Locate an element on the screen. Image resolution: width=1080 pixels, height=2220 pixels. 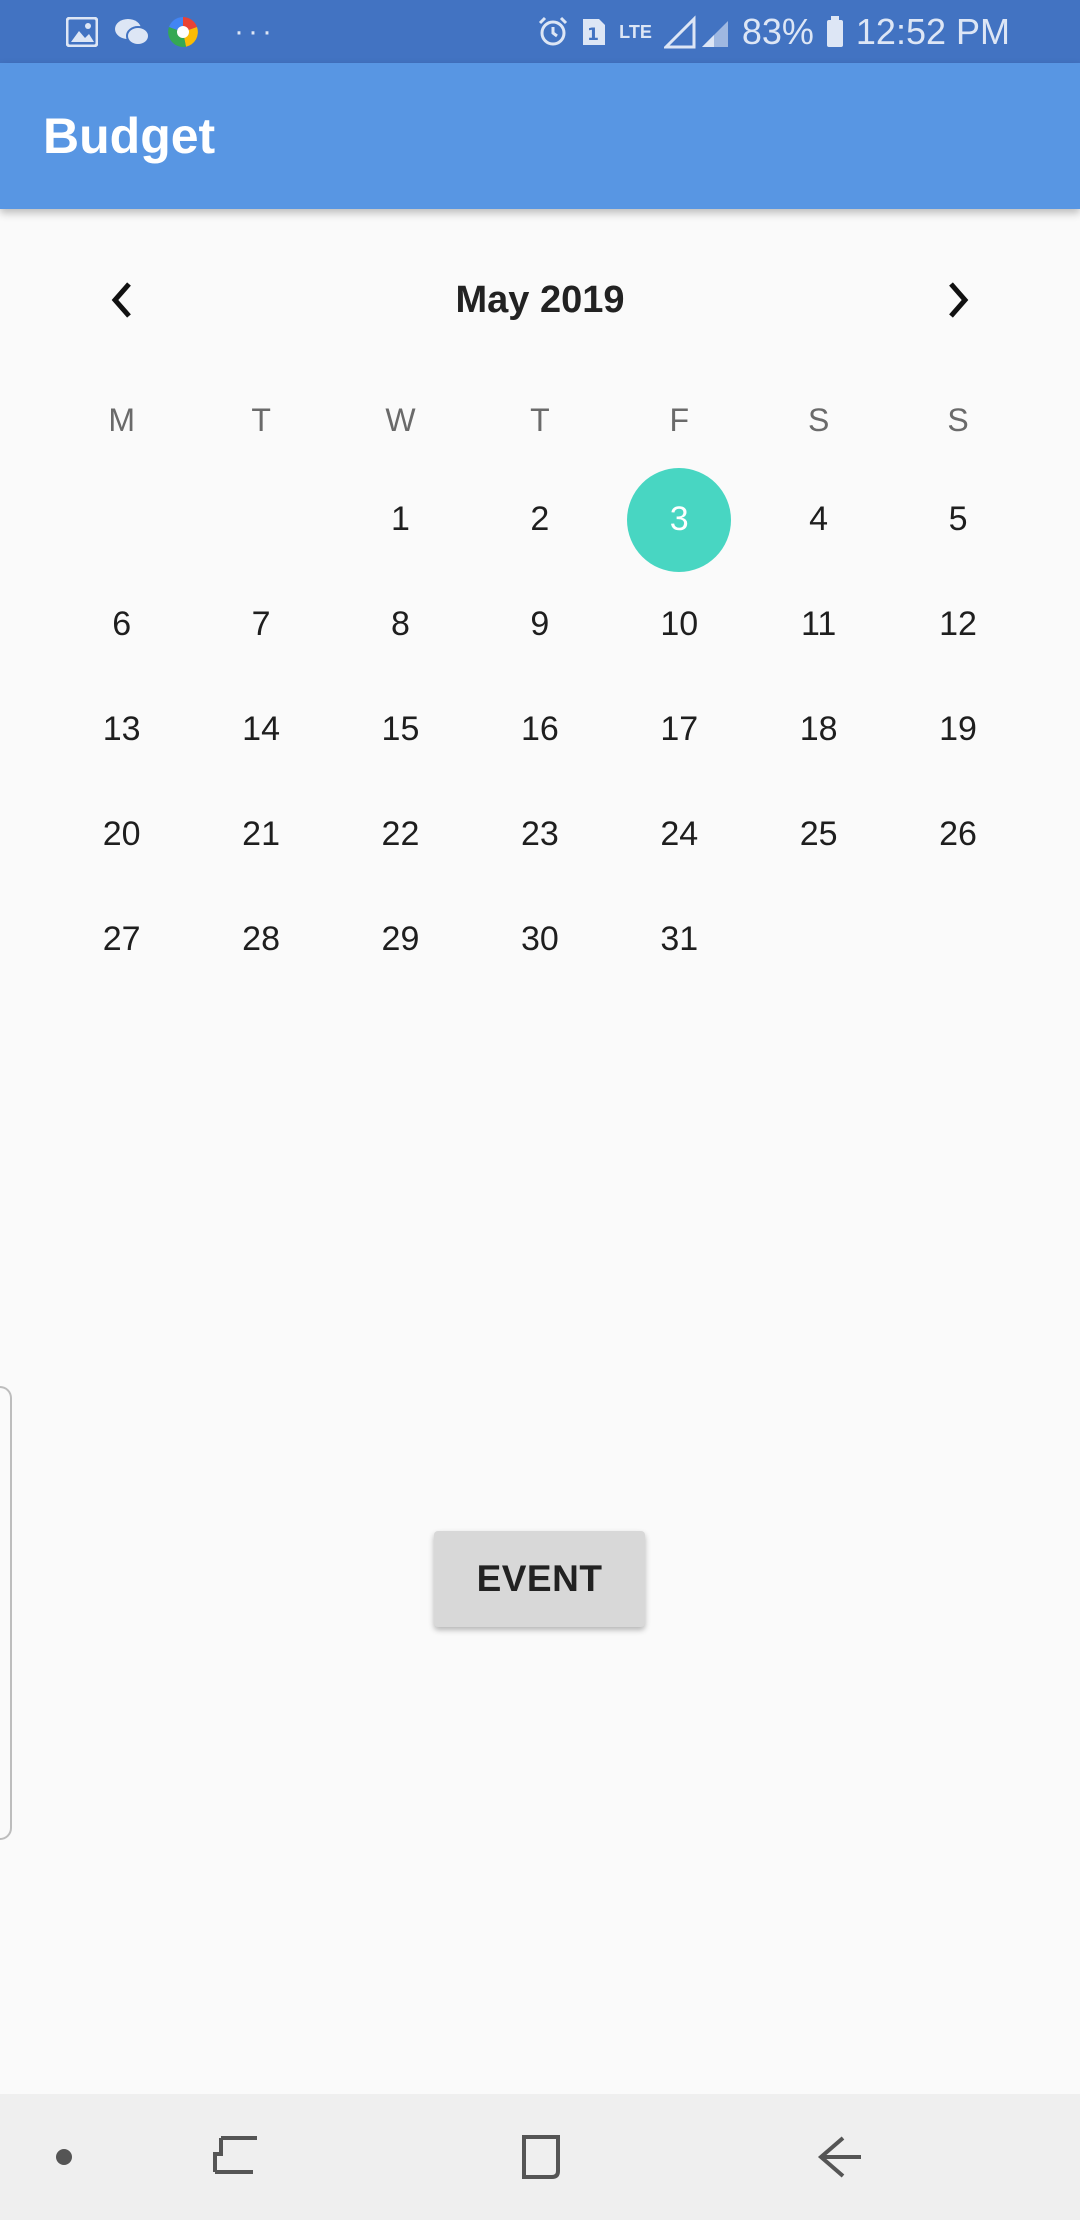
day-number: 13 is located at coordinates (121, 729).